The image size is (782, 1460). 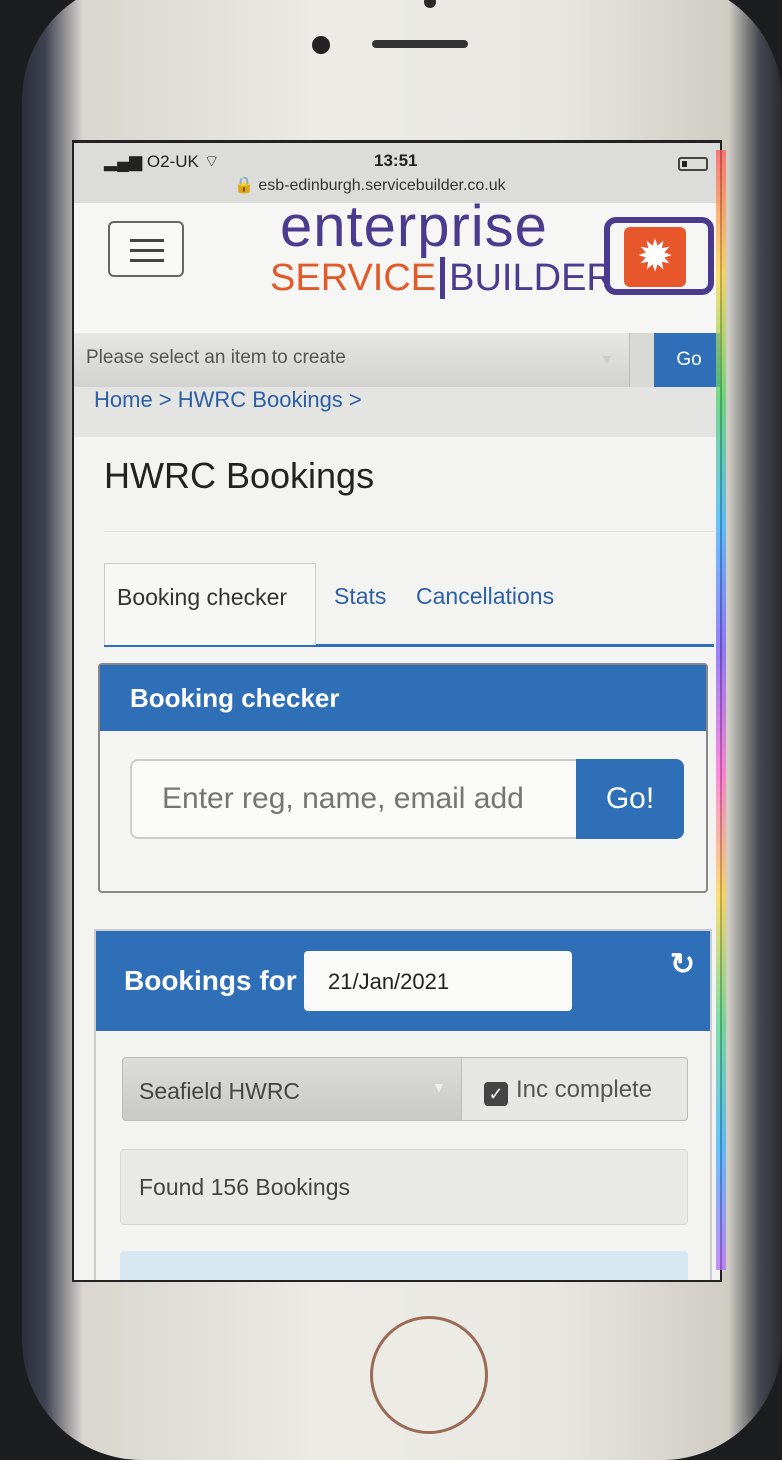 I want to click on site-select: Seafield HWRC, so click(x=292, y=1089).